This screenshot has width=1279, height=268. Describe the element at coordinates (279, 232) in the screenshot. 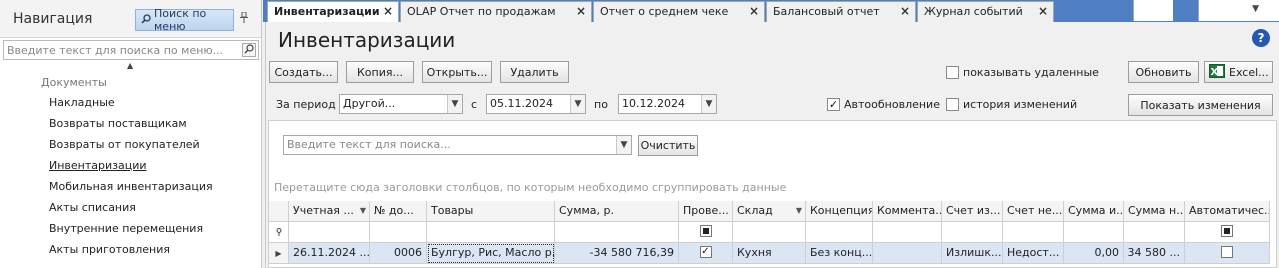

I see `filter-pin-icon` at that location.